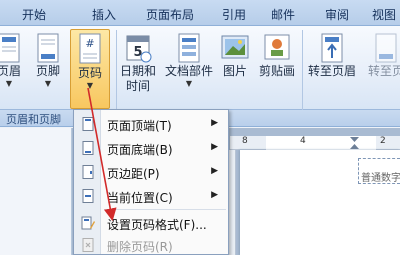 This screenshot has height=255, width=400. Describe the element at coordinates (88, 245) in the screenshot. I see `remove-page-number-icon` at that location.